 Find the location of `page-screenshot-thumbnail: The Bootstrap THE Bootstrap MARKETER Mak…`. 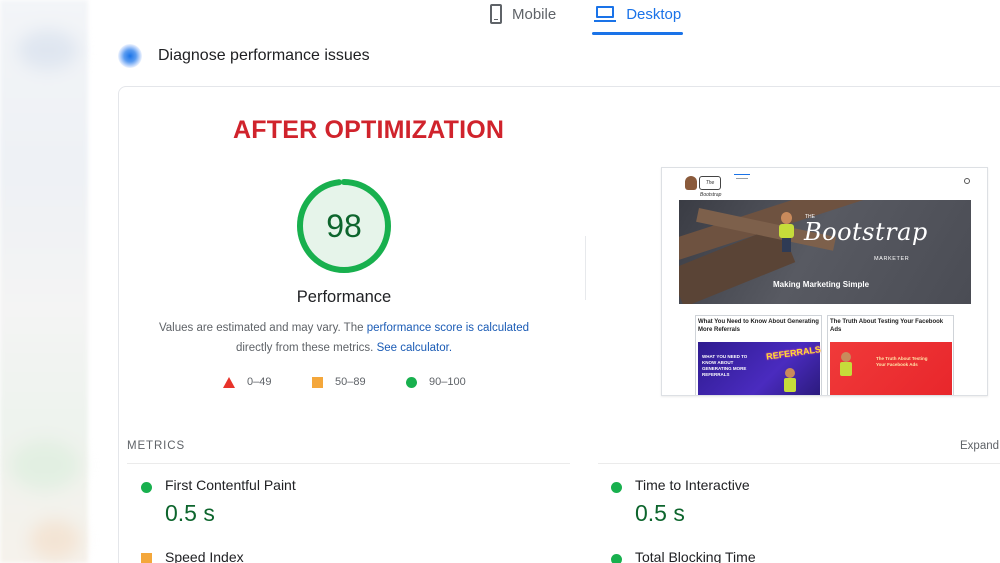

page-screenshot-thumbnail: The Bootstrap THE Bootstrap MARKETER Mak… is located at coordinates (824, 281).